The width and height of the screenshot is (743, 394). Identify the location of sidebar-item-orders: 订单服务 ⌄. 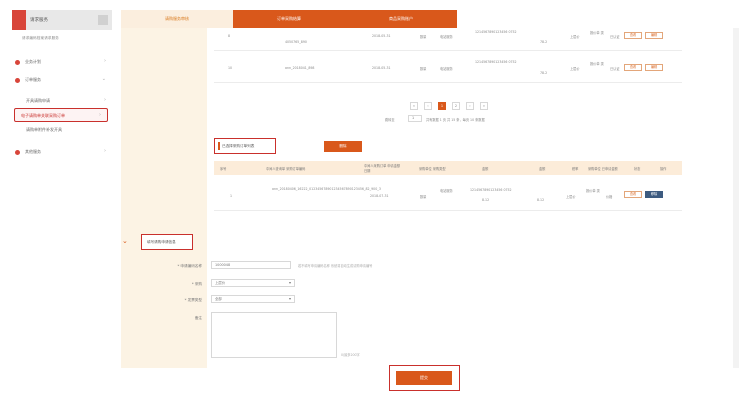
(62, 80).